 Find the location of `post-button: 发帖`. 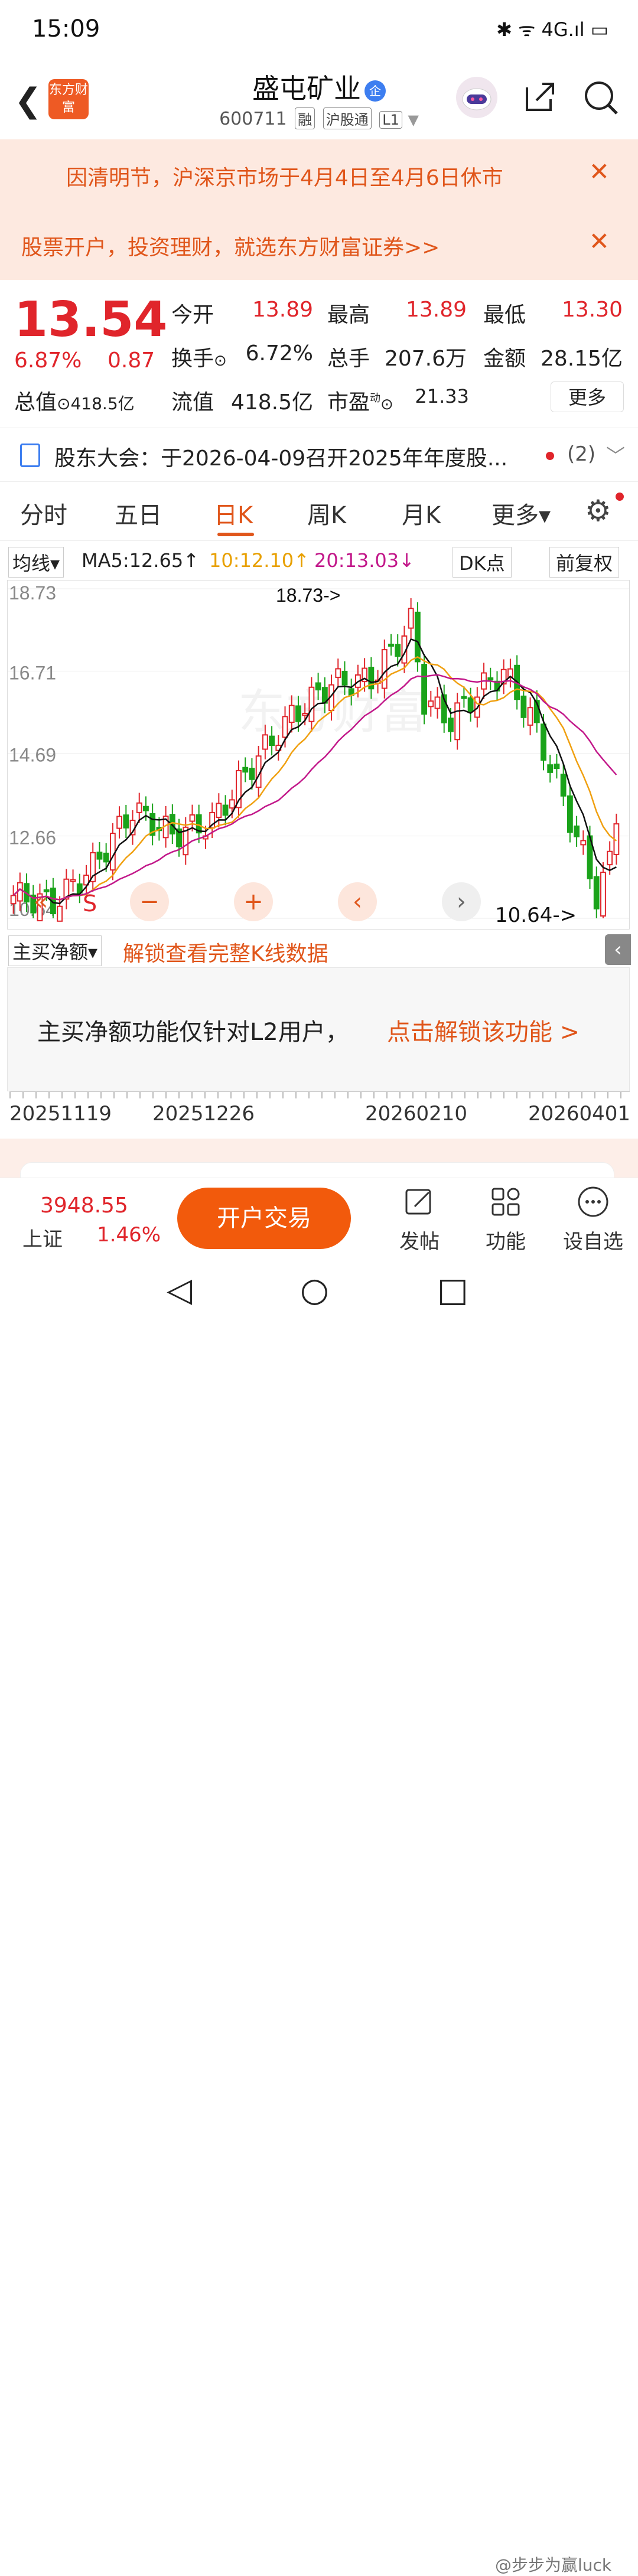

post-button: 发帖 is located at coordinates (419, 1220).